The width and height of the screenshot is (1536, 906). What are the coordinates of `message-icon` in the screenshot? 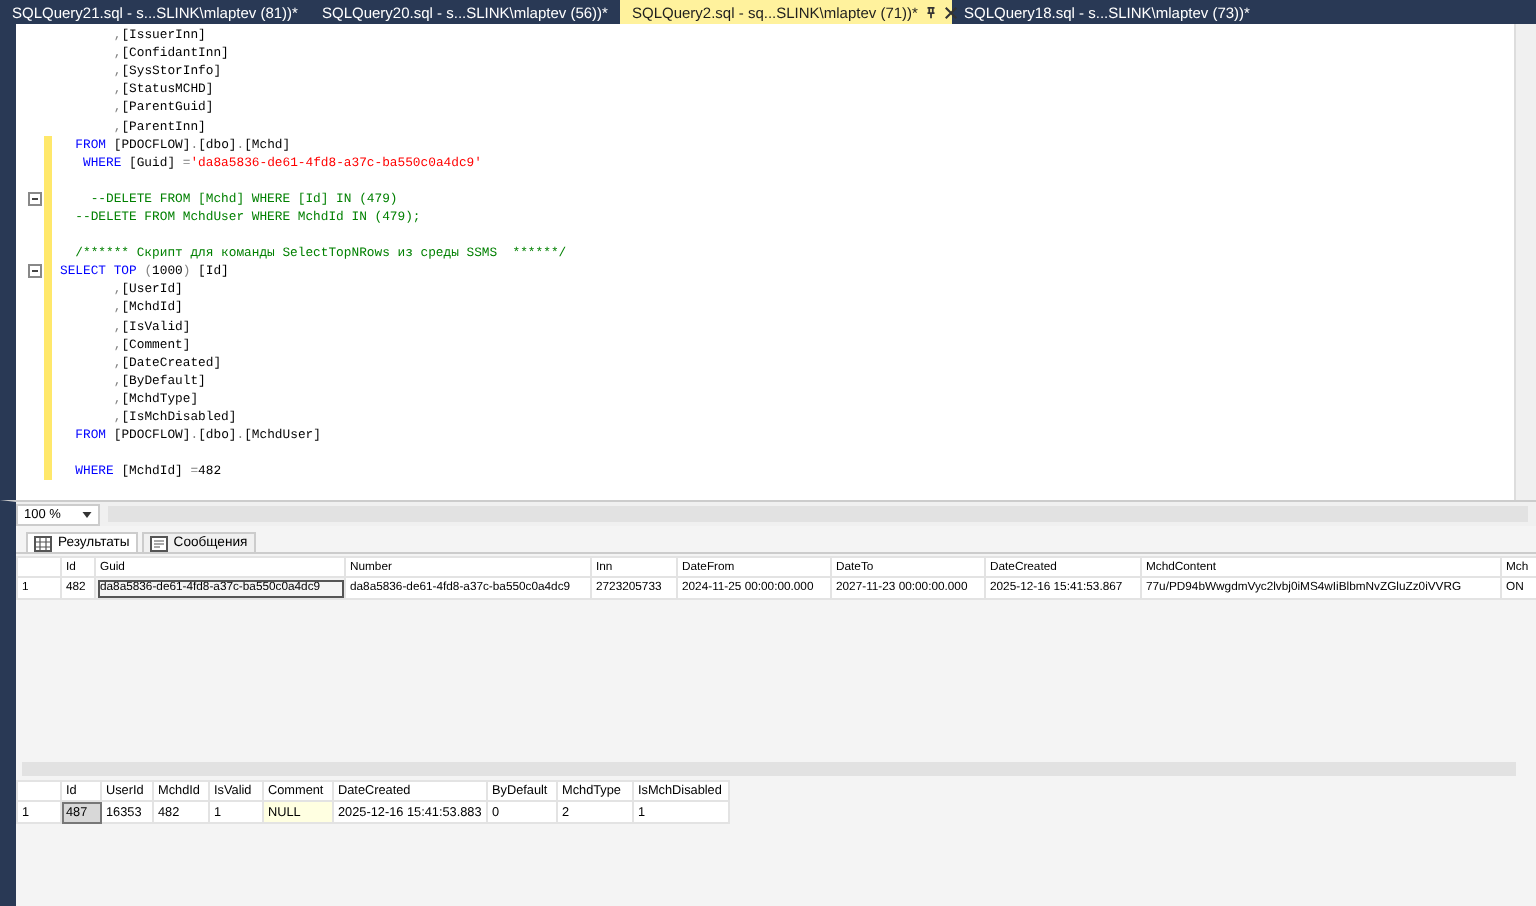 It's located at (158, 543).